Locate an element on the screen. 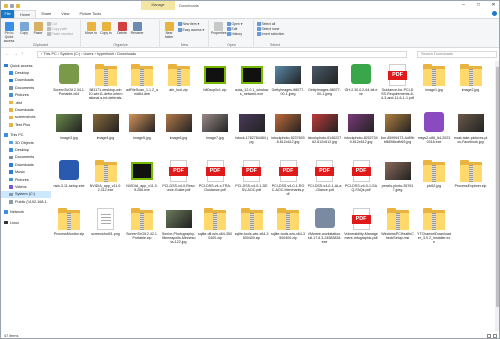  copy-path-button: Copy path is located at coordinates (57, 29).